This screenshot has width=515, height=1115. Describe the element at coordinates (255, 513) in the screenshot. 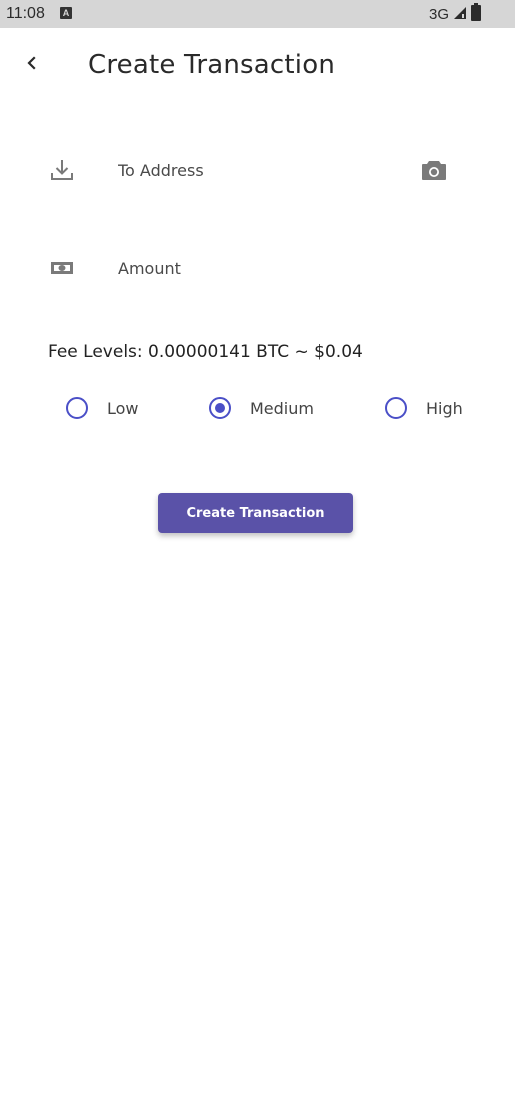

I see `create-transaction-button: Create Transaction` at that location.